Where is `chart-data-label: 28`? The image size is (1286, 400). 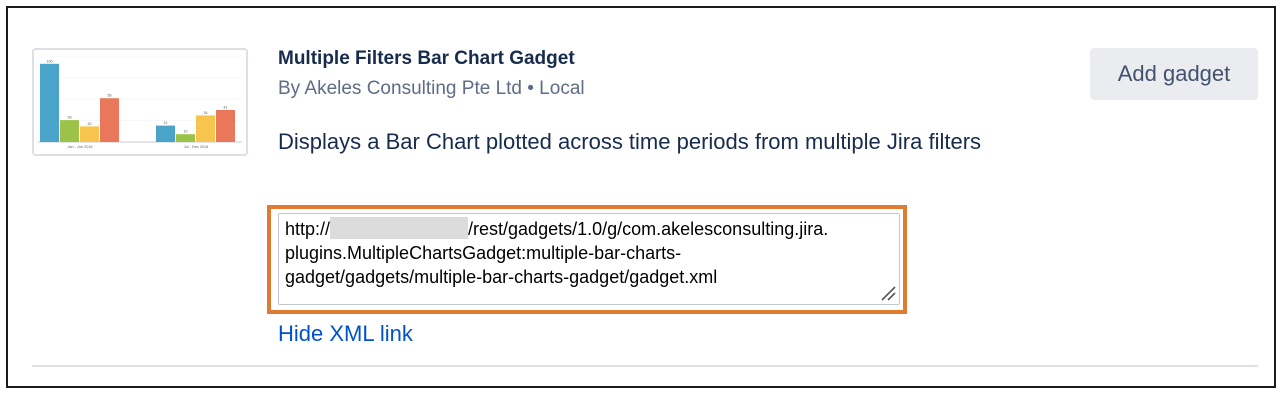 chart-data-label: 28 is located at coordinates (70, 118).